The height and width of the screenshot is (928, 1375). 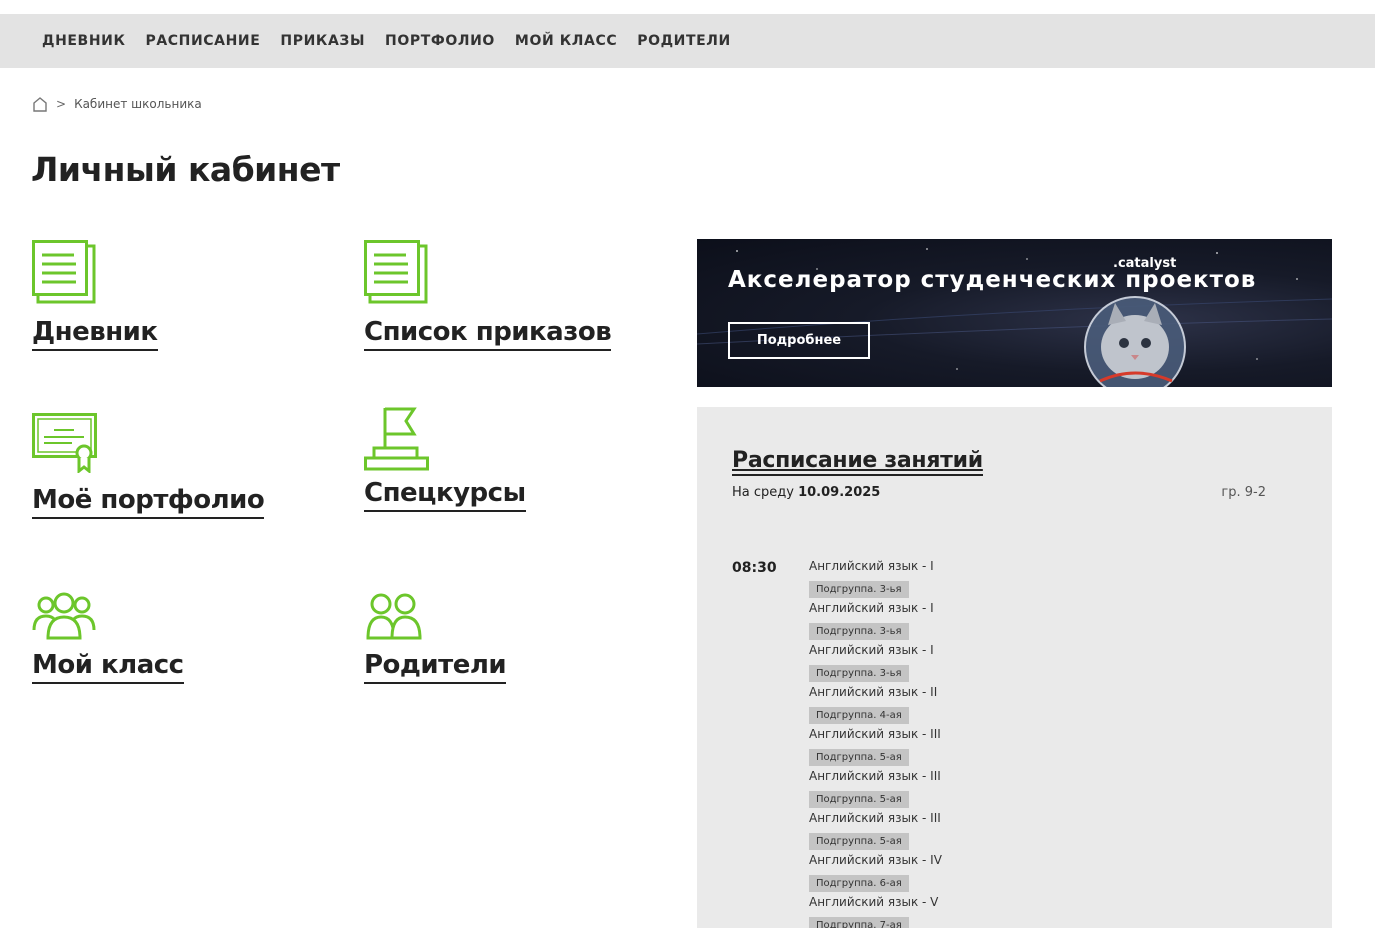 What do you see at coordinates (875, 705) in the screenshot?
I see `lesson-item: Английский язык - II Подгруппа. 4-ая` at bounding box center [875, 705].